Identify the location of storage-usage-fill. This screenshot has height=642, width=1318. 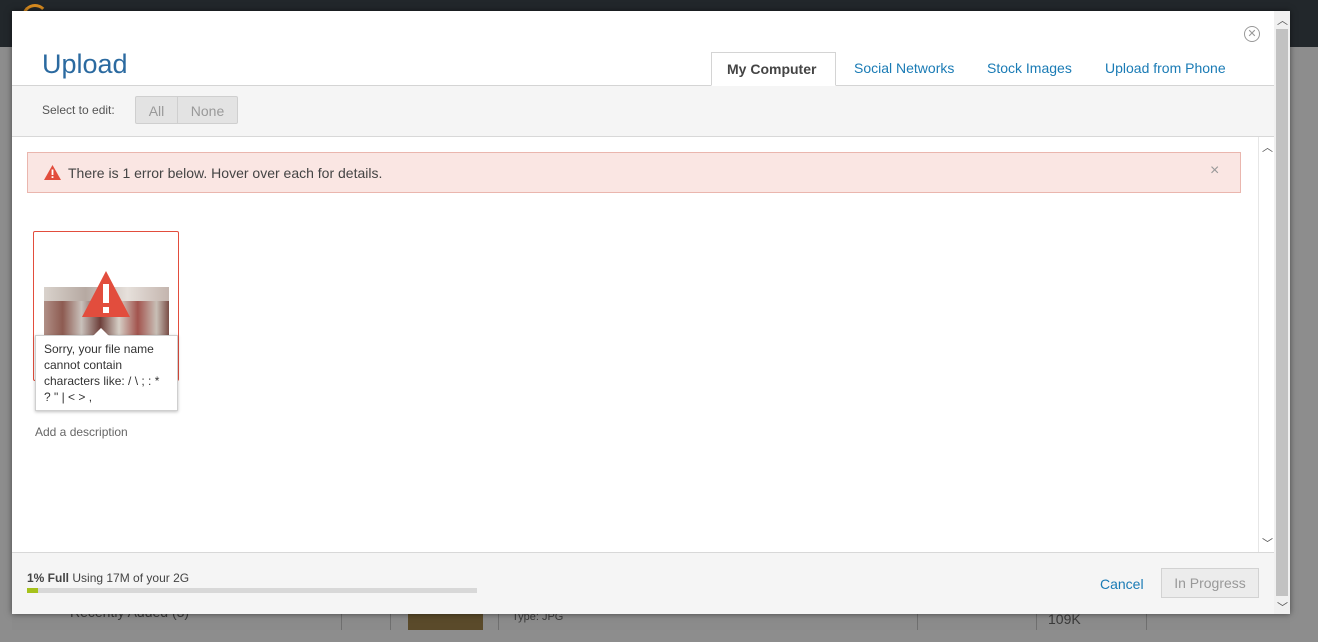
(33, 590).